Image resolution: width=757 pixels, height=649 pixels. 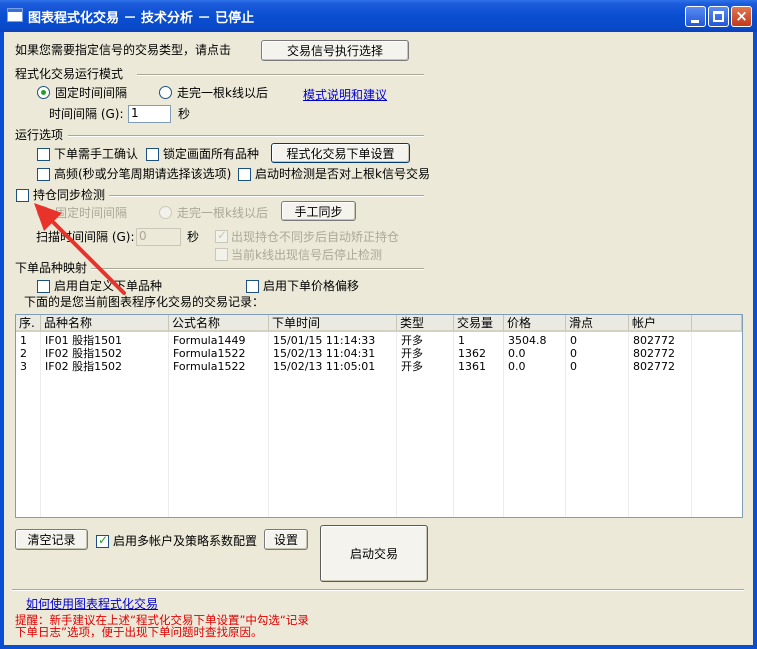 I want to click on order-settings-button: 程式化交易下单设置, so click(x=340, y=153).